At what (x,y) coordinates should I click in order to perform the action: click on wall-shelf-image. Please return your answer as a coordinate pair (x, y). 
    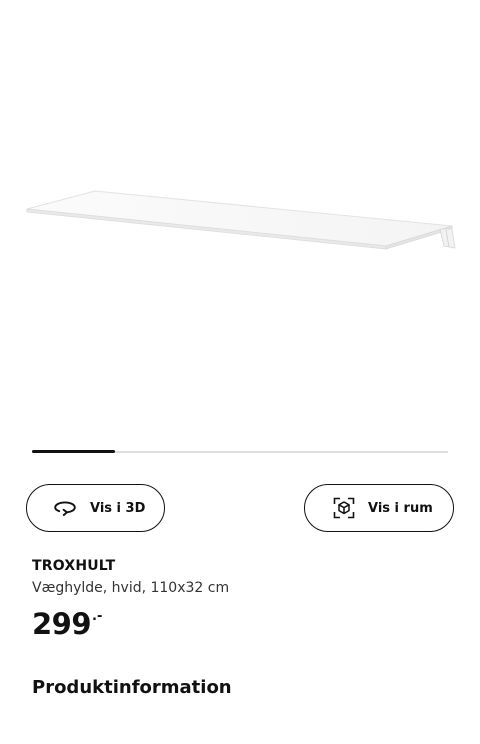
    Looking at the image, I should click on (241, 220).